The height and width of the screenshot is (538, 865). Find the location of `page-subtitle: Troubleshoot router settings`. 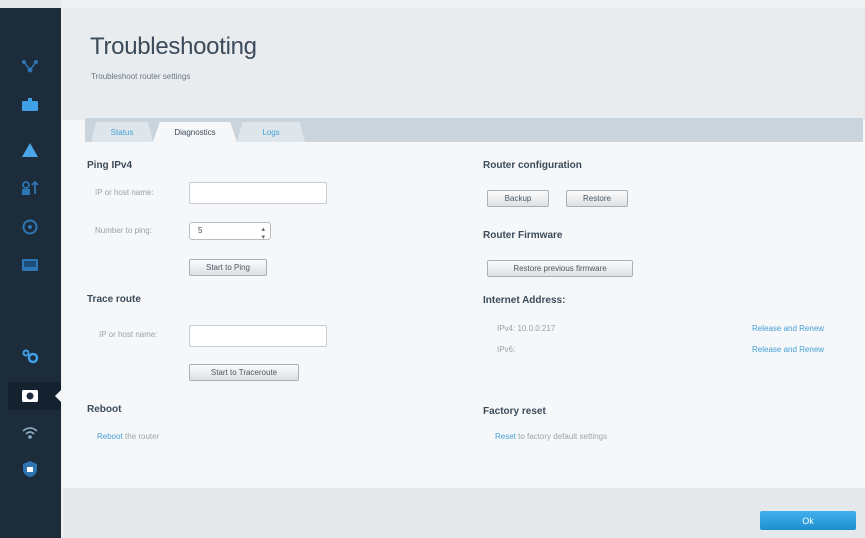

page-subtitle: Troubleshoot router settings is located at coordinates (141, 76).